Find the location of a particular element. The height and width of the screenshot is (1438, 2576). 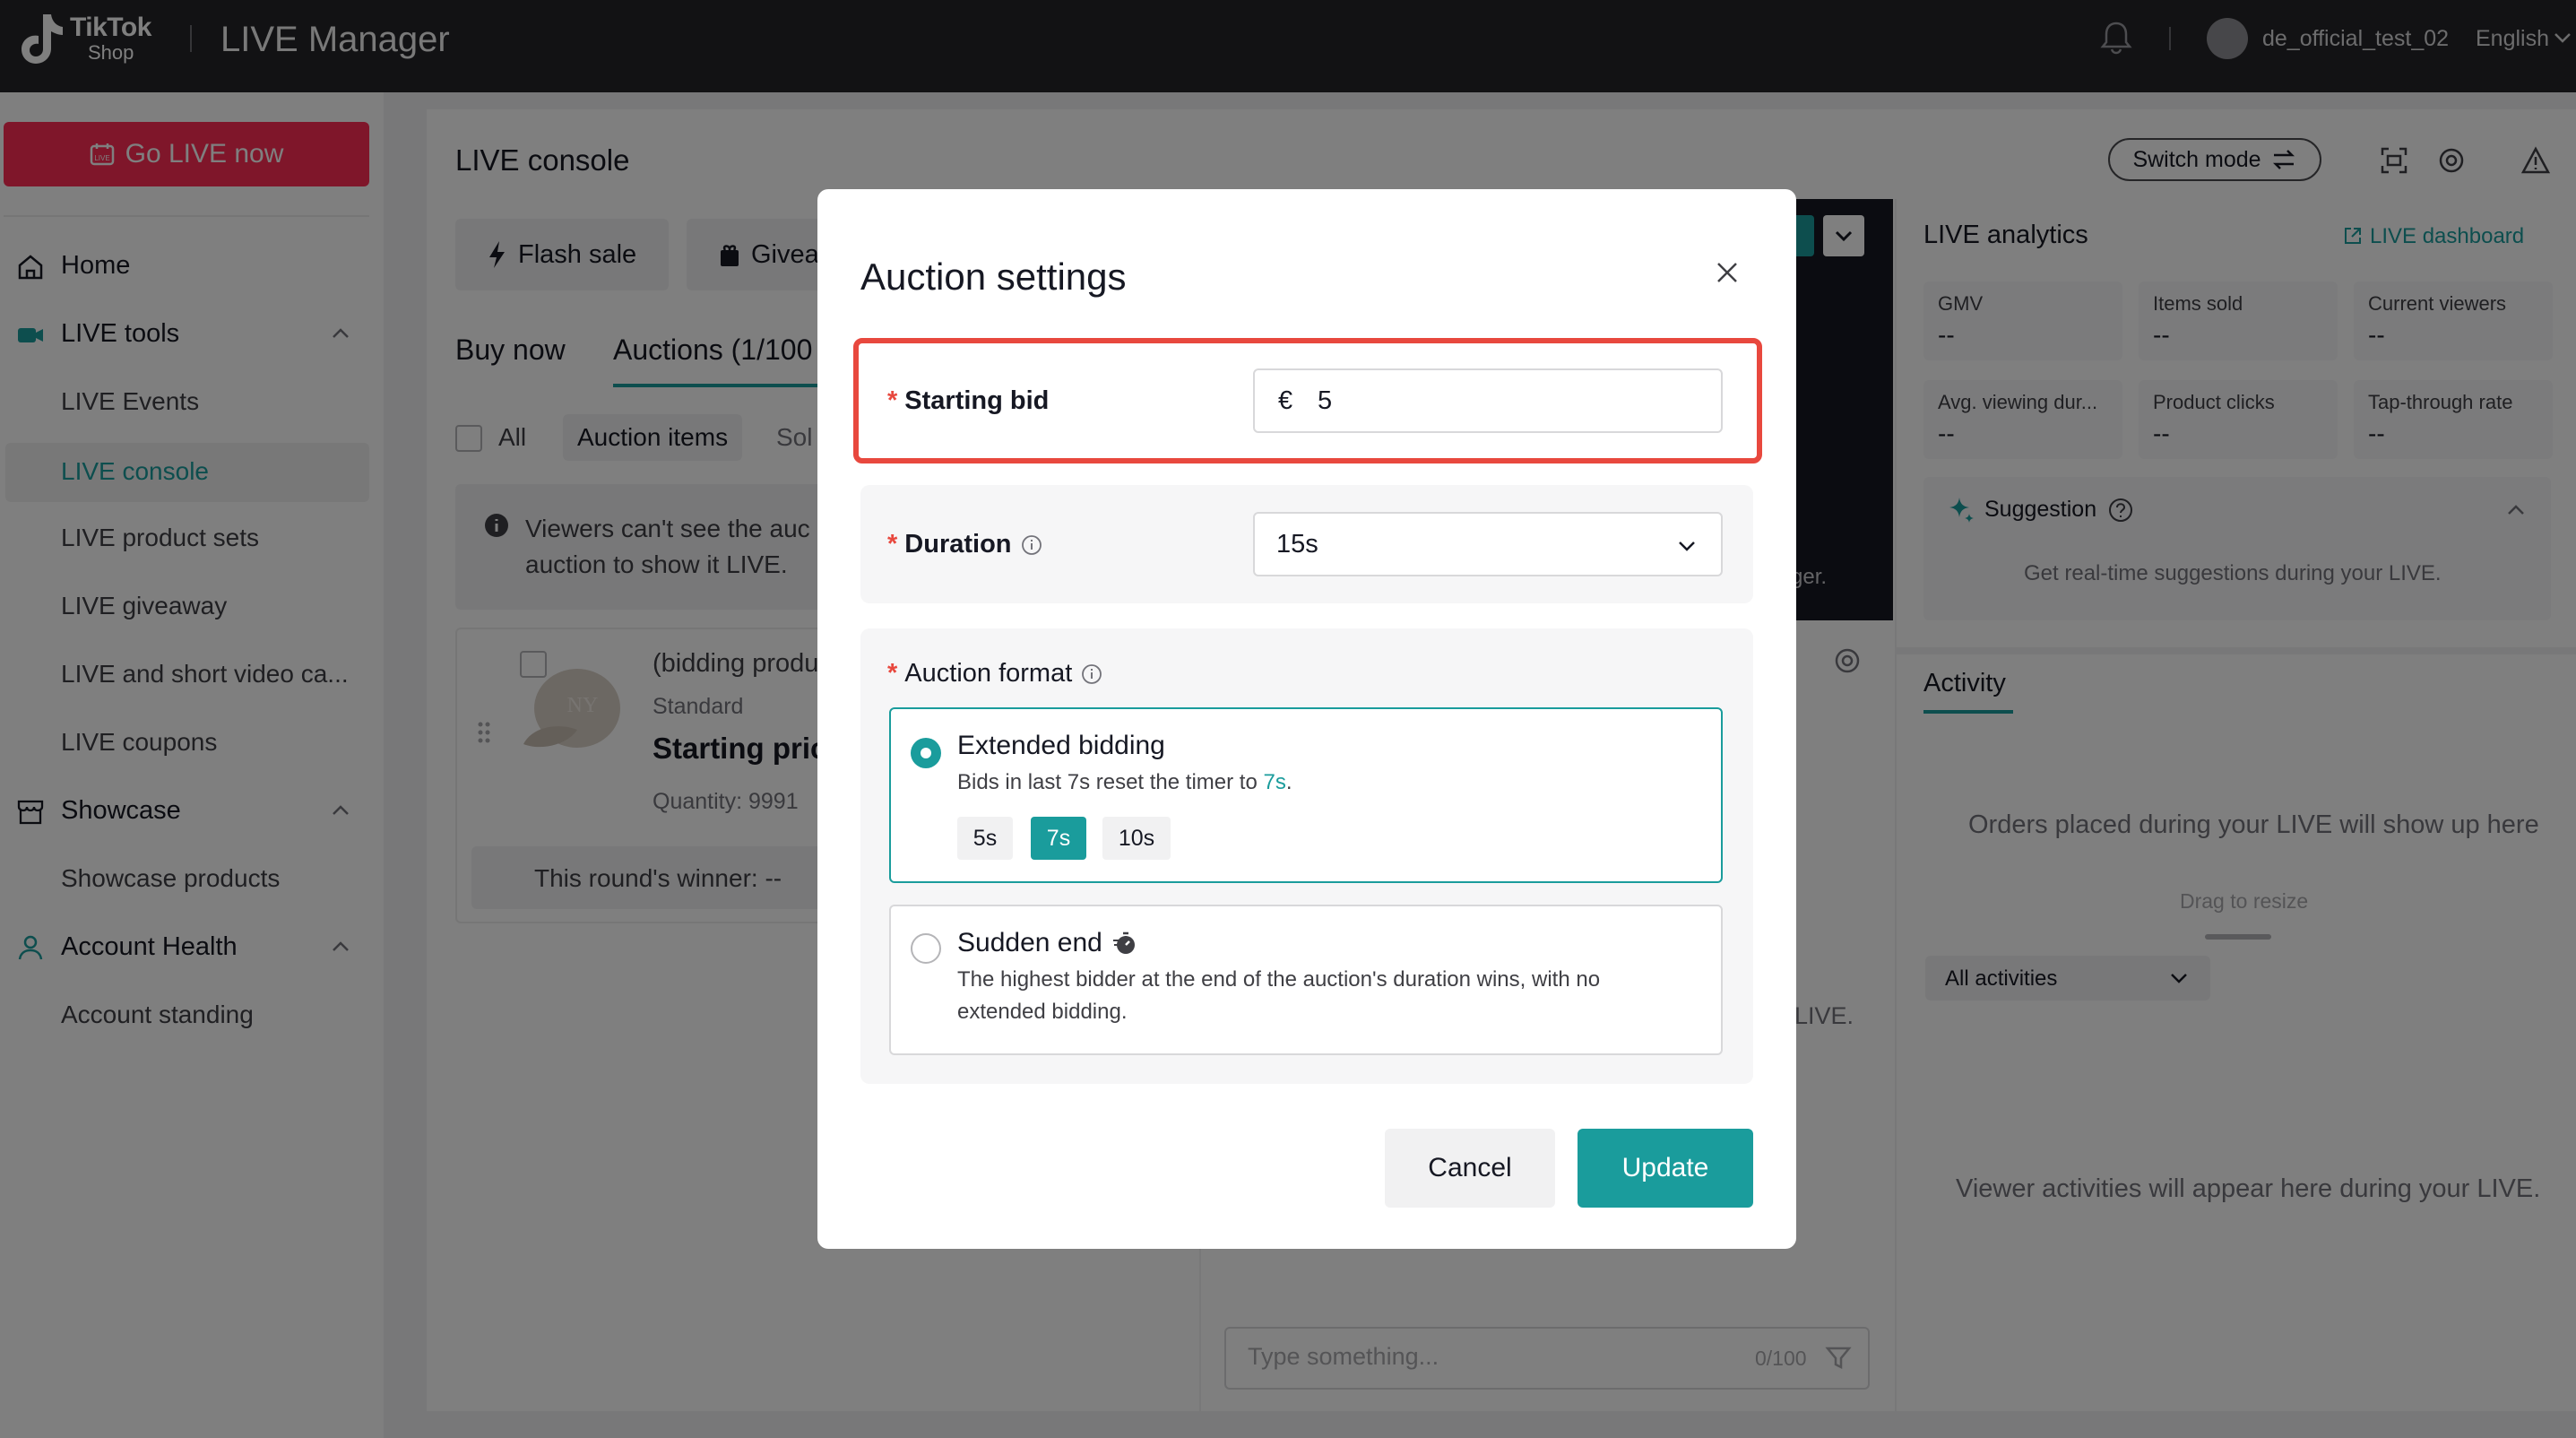

sudden-end-title-row: Sudden end is located at coordinates (1047, 943).